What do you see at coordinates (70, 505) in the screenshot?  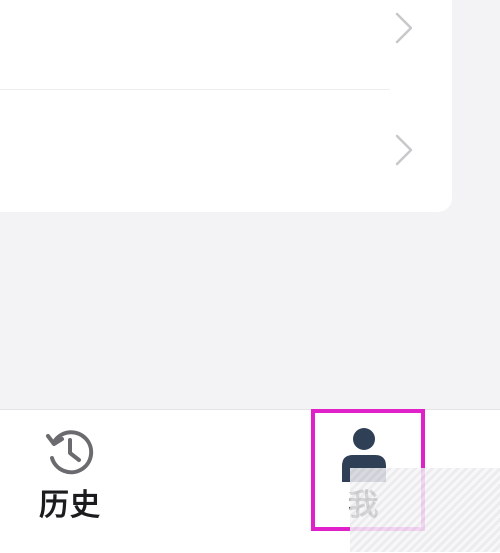 I see `tab-history-label: 历史` at bounding box center [70, 505].